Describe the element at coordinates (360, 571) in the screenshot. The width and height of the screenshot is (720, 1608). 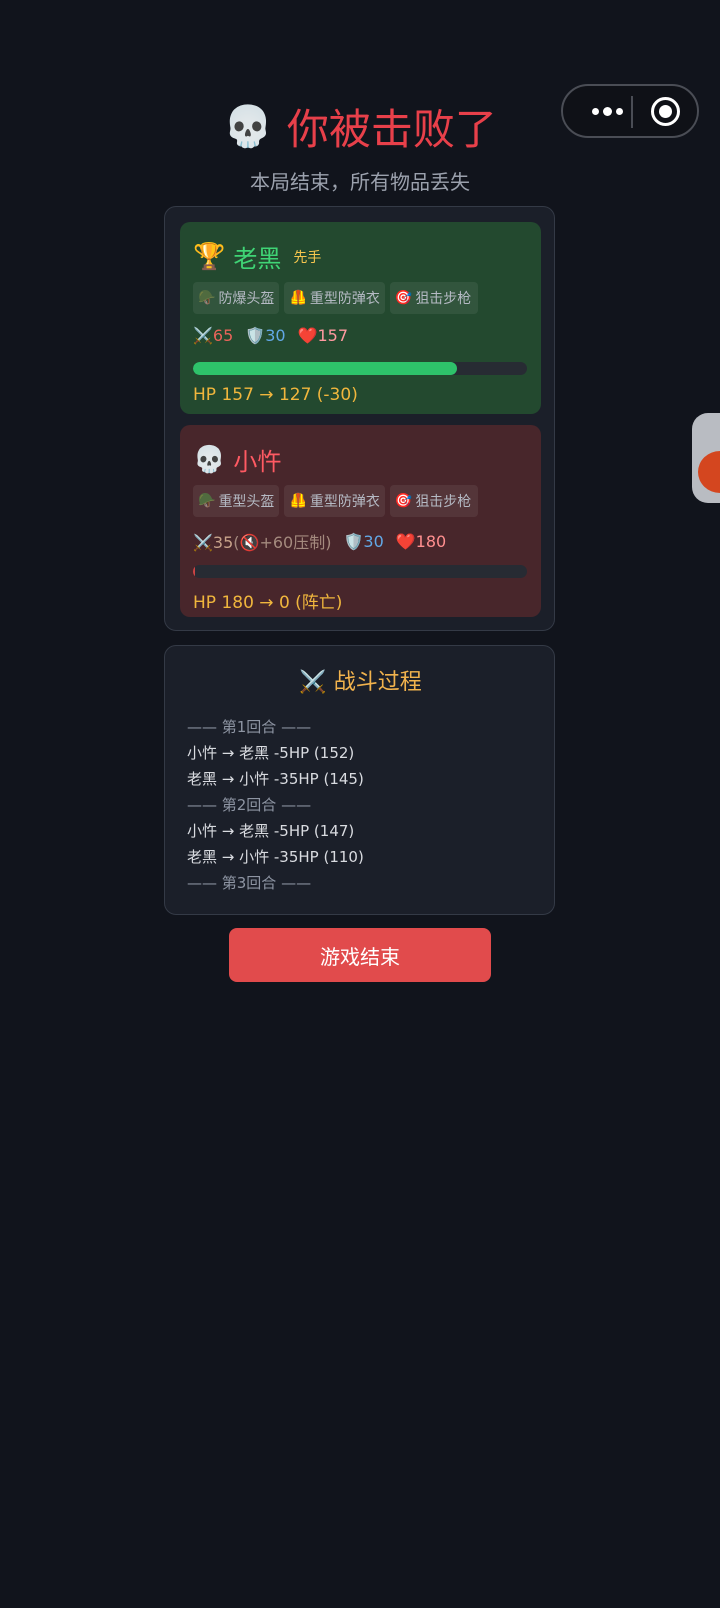
I see `loser-hp-bar` at that location.